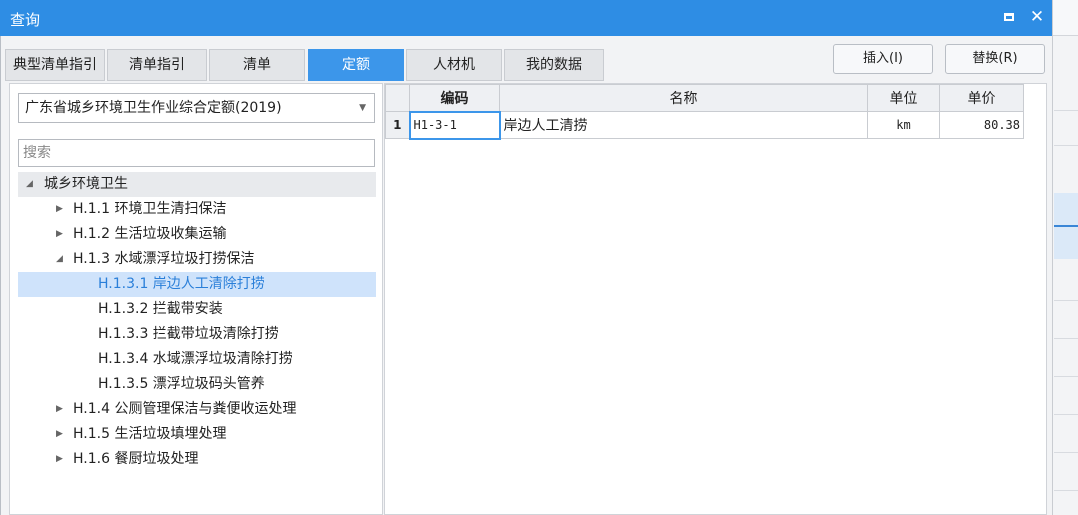 The height and width of the screenshot is (515, 1078). Describe the element at coordinates (356, 65) in the screenshot. I see `tab-quota: 定额` at that location.